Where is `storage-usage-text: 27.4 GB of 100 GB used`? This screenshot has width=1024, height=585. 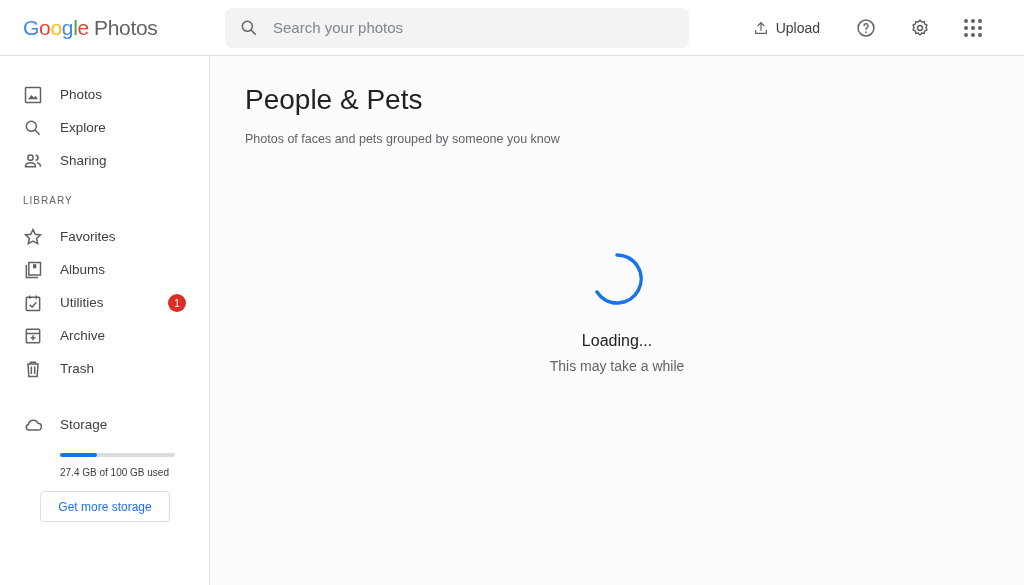
storage-usage-text: 27.4 GB of 100 GB used is located at coordinates (115, 472).